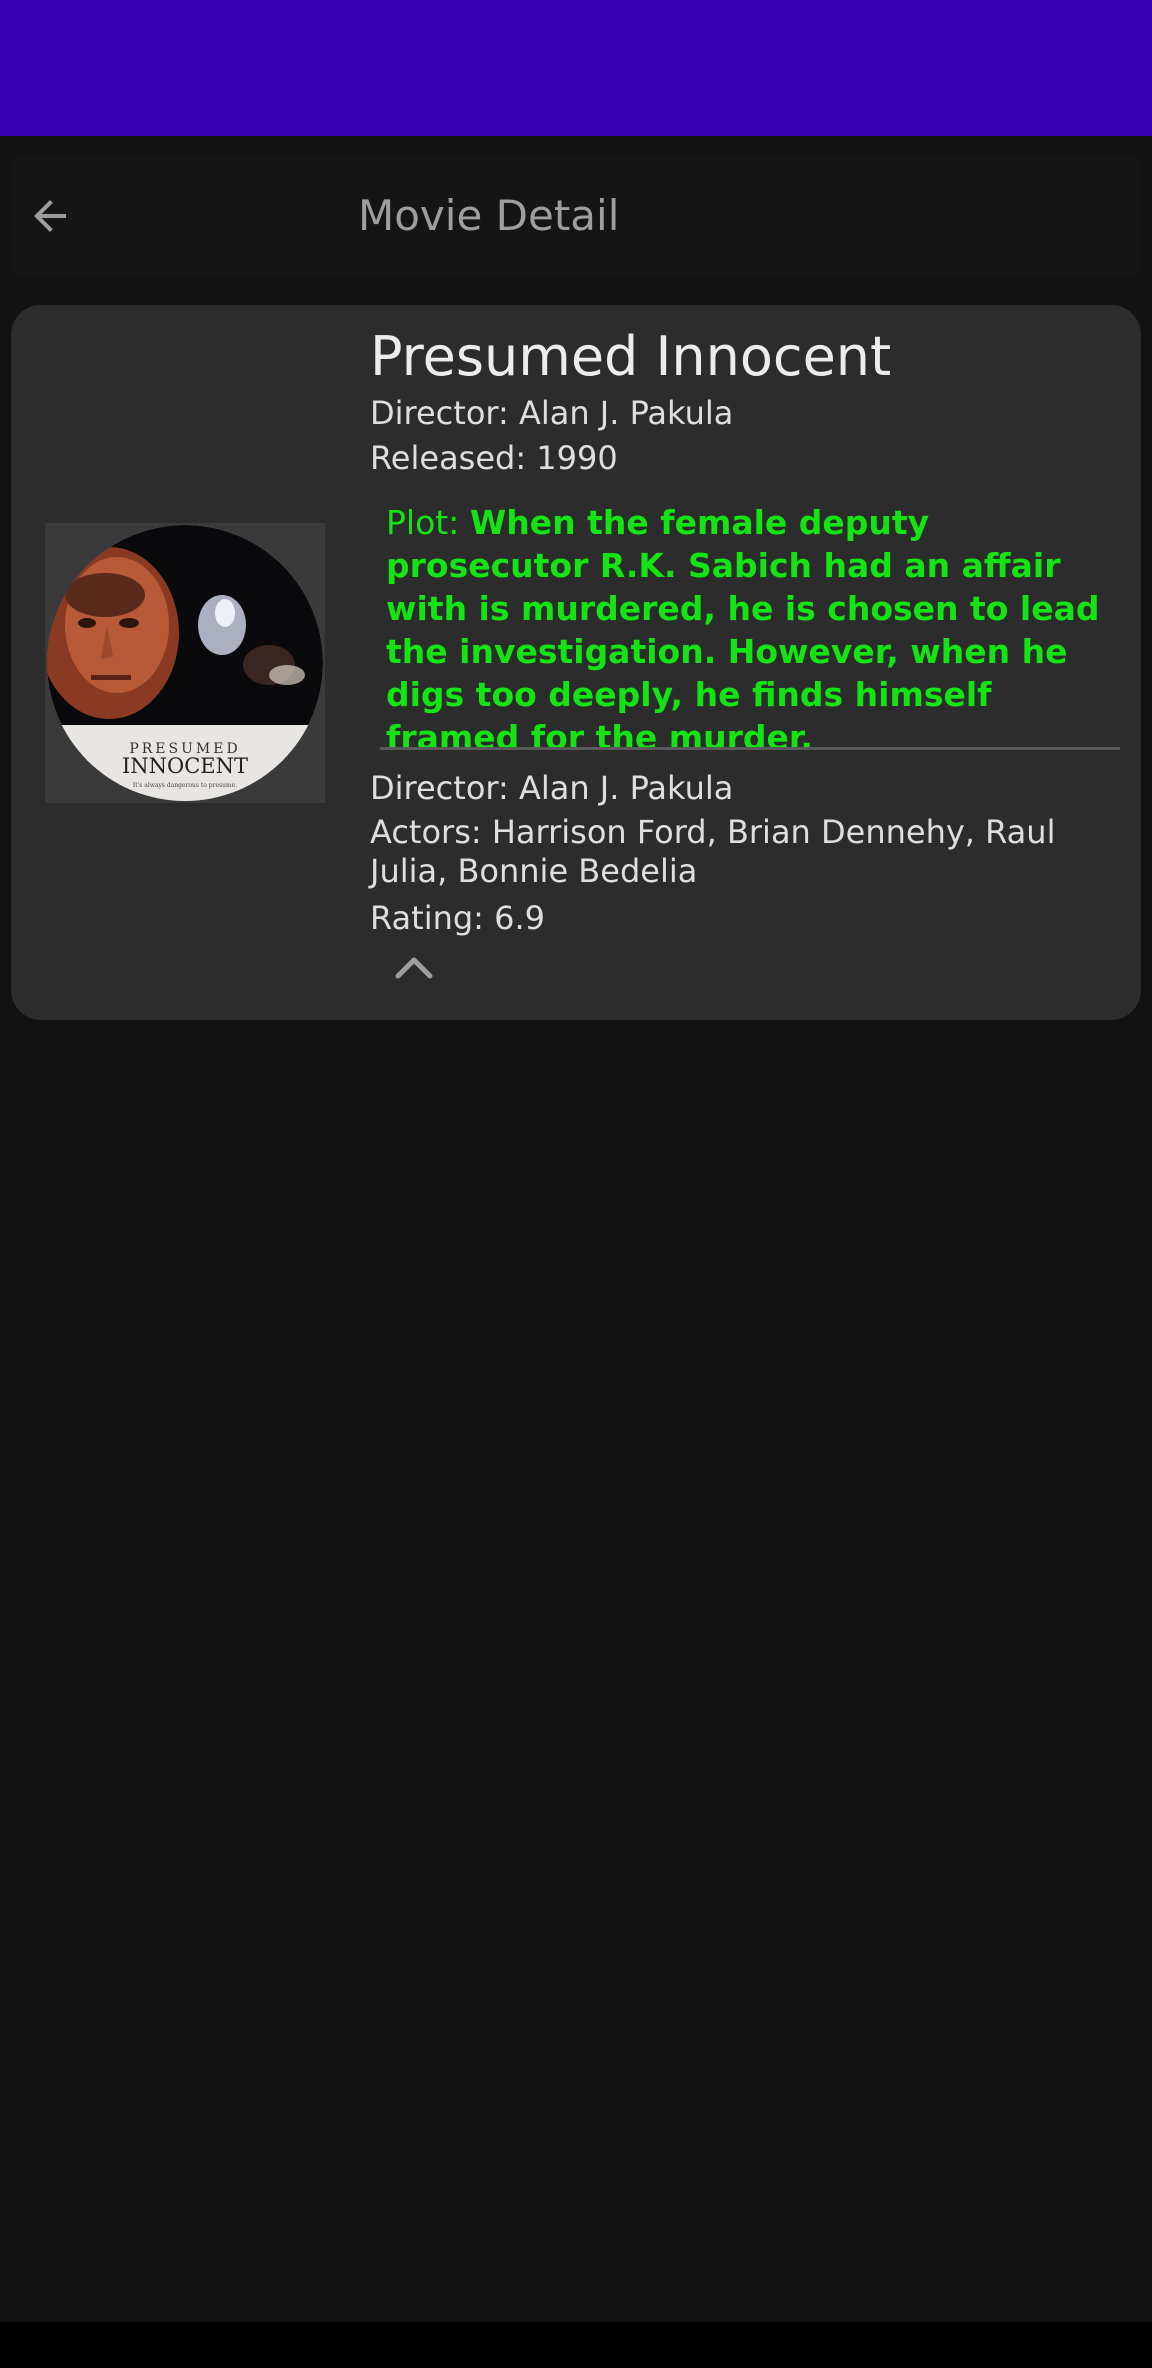  I want to click on arrow-back-icon, so click(50, 216).